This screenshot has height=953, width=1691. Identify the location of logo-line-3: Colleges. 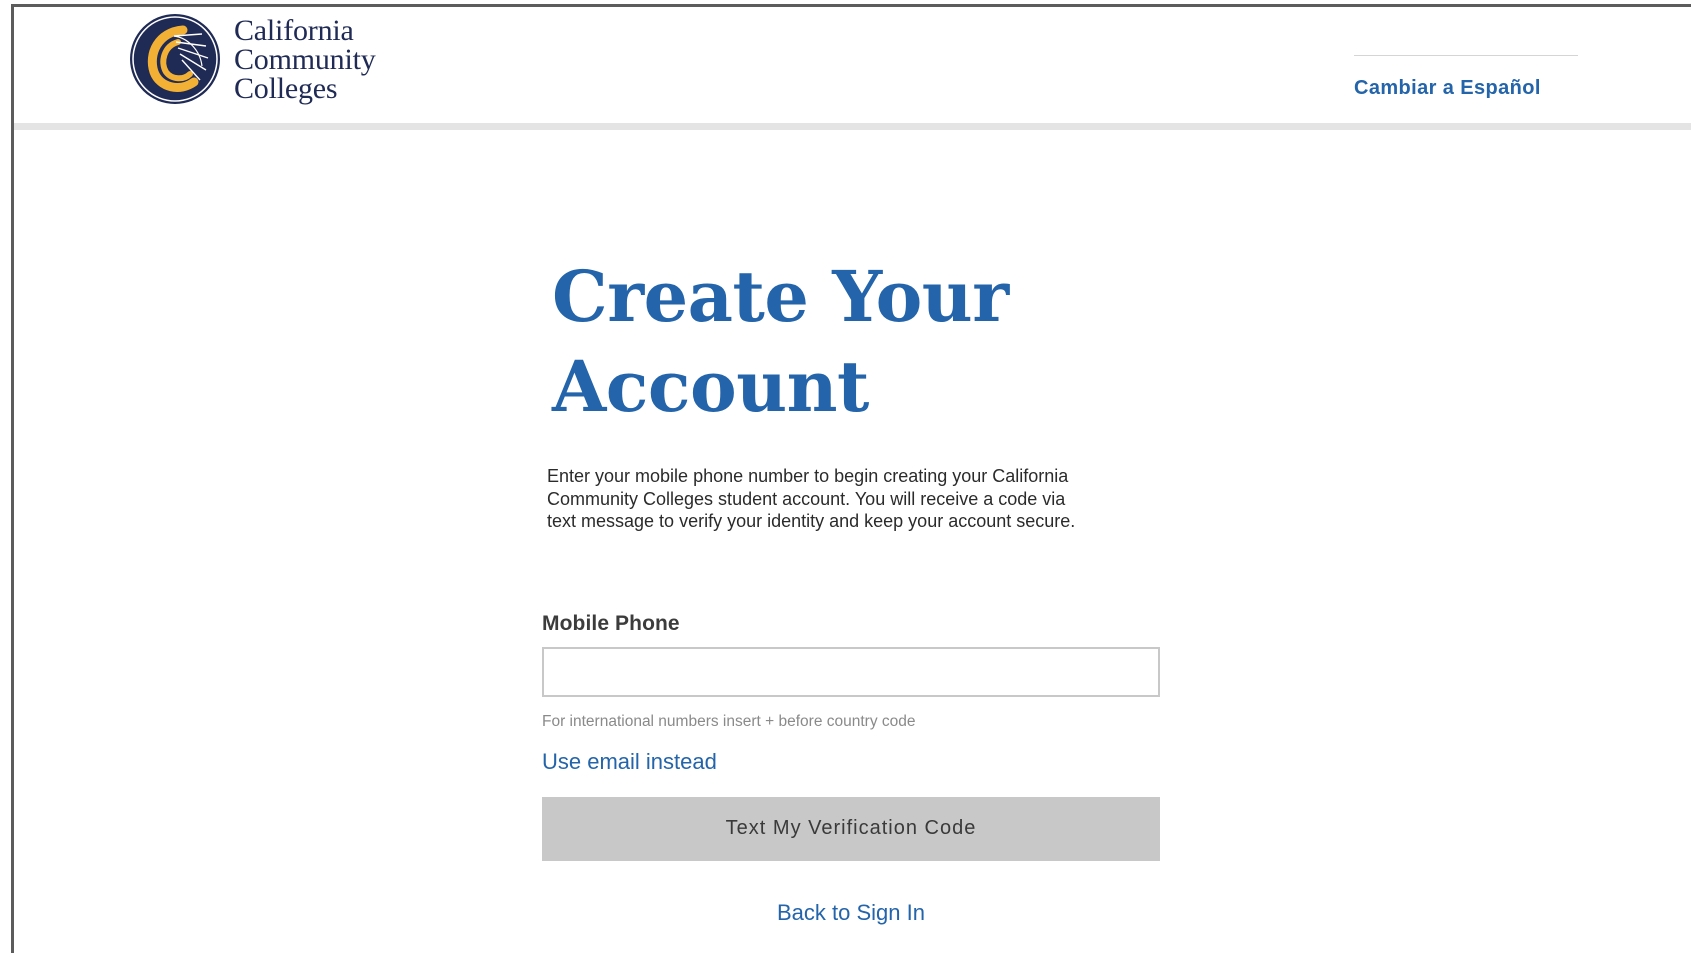
(286, 88).